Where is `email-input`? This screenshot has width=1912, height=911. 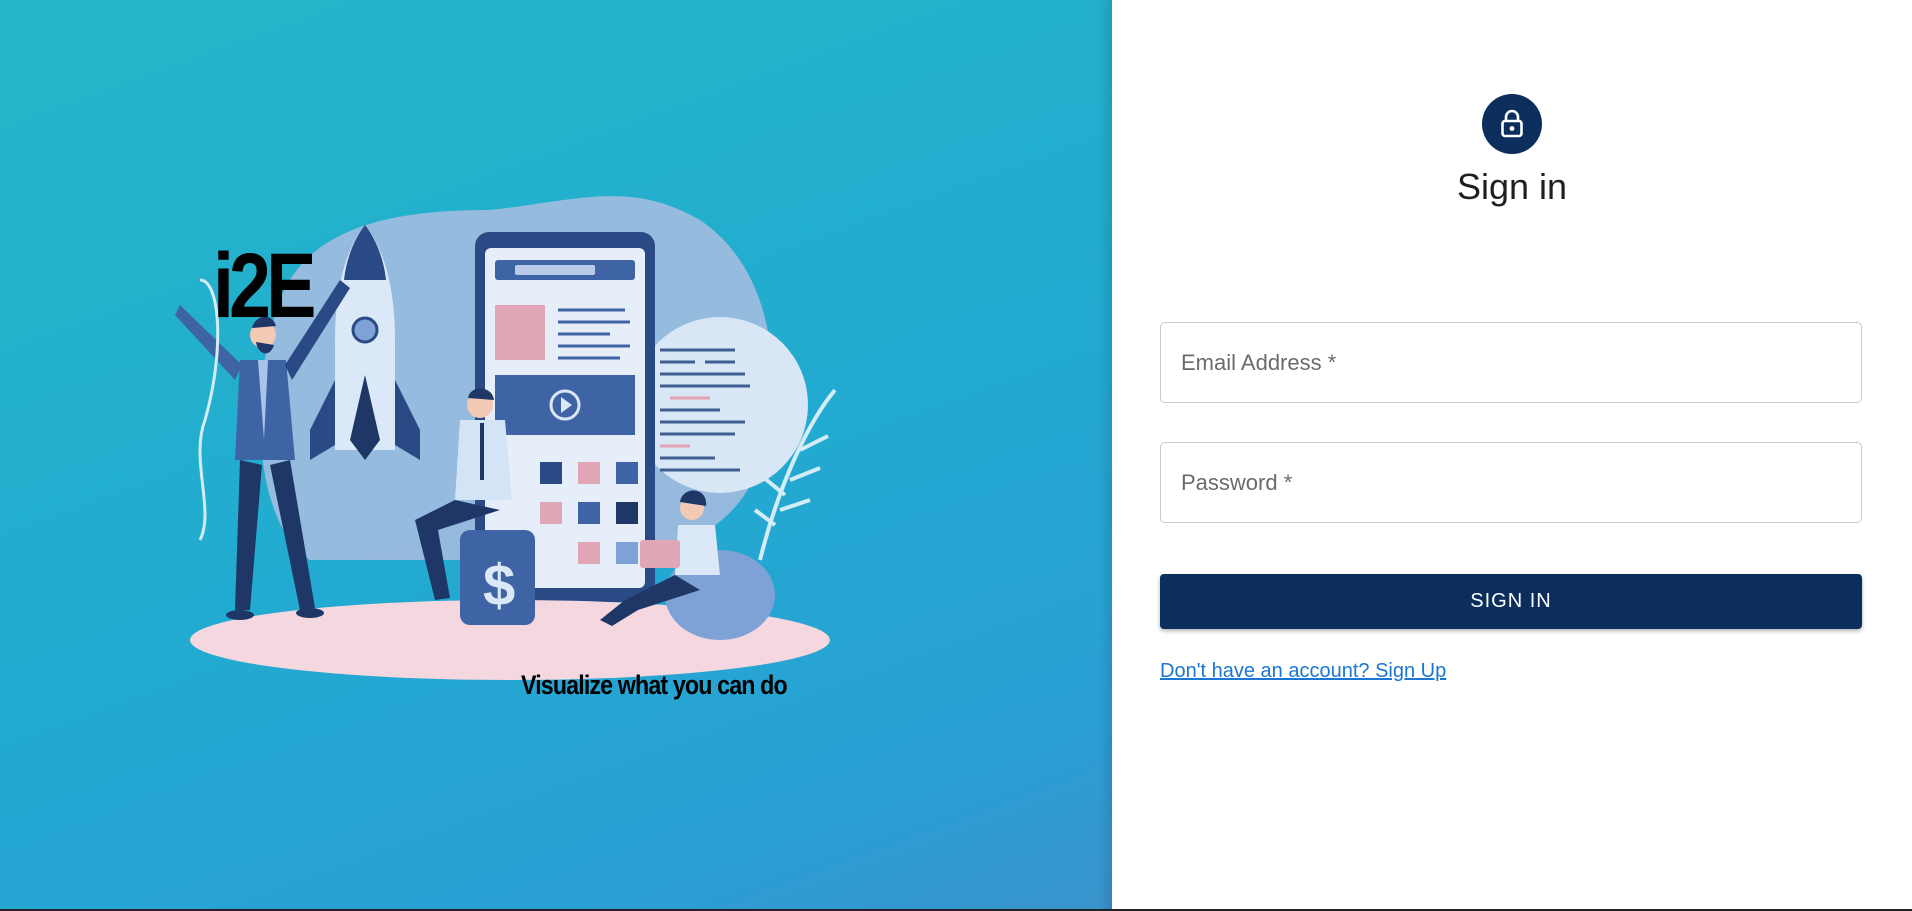
email-input is located at coordinates (1511, 362).